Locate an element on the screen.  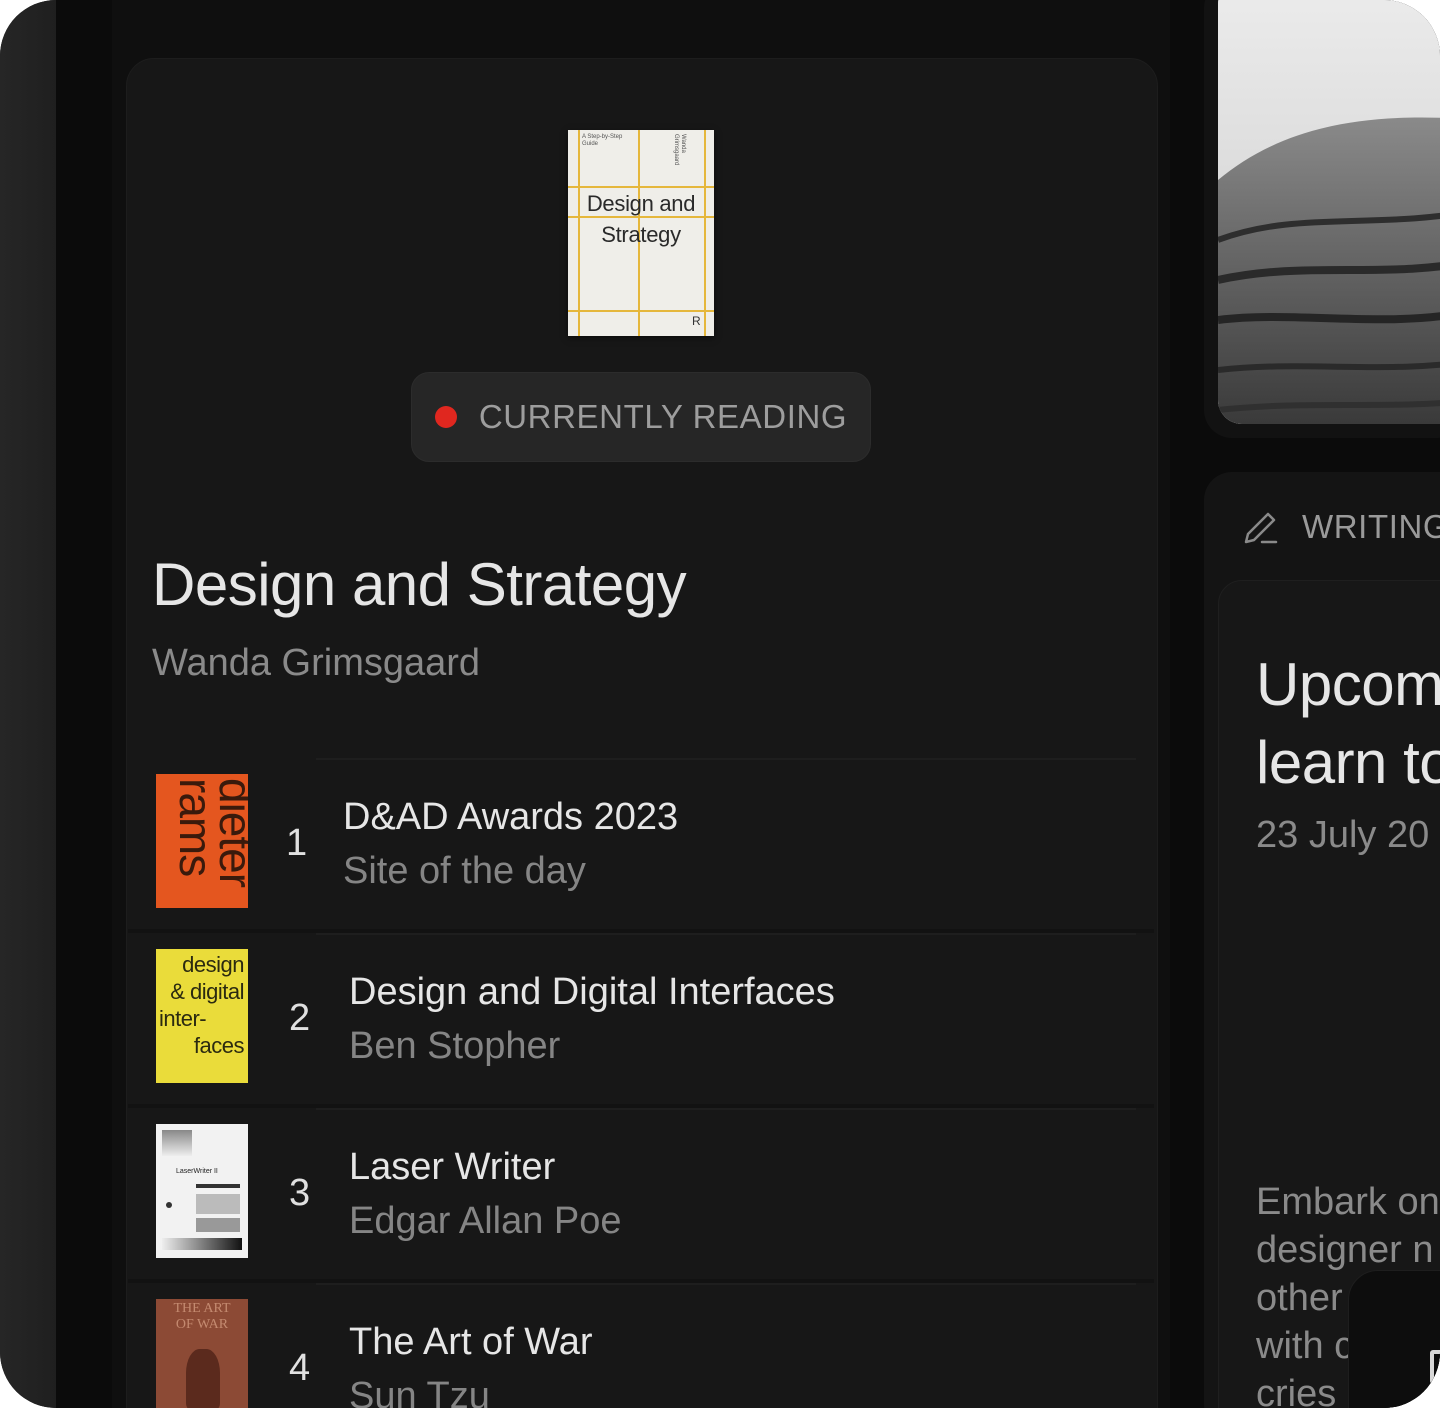
thumb-text: dieter rams is located at coordinates (209, 833).